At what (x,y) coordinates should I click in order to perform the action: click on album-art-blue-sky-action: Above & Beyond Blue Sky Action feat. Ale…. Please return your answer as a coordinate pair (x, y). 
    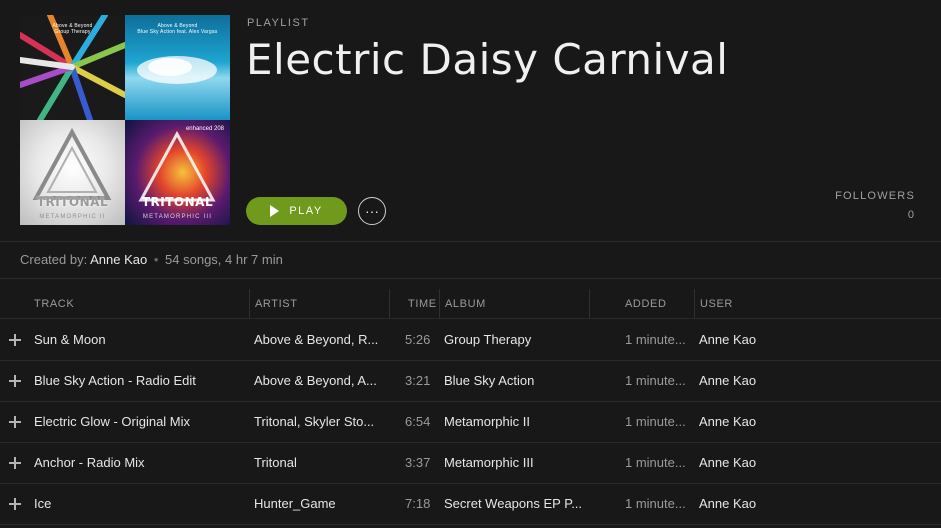
    Looking at the image, I should click on (177, 67).